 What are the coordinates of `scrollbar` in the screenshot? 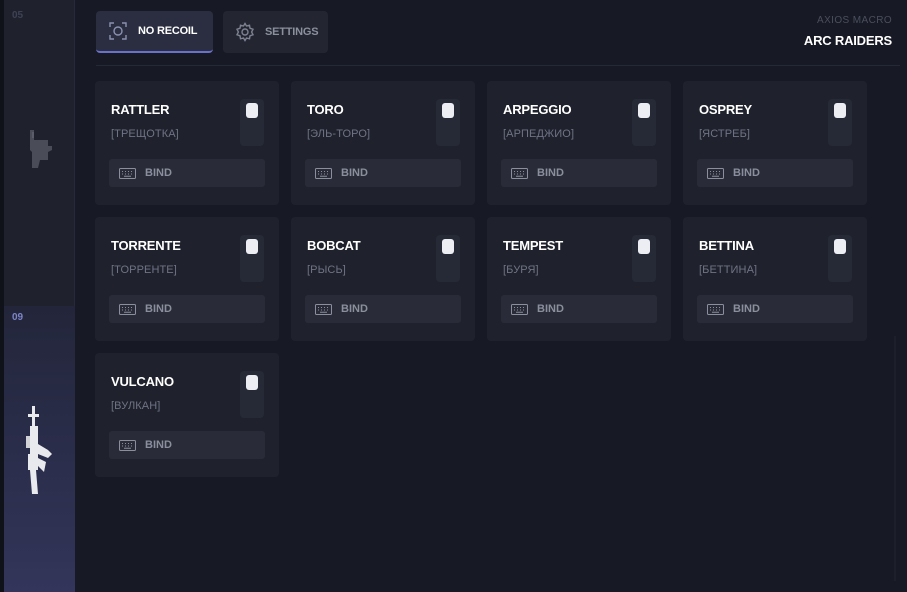 It's located at (895, 458).